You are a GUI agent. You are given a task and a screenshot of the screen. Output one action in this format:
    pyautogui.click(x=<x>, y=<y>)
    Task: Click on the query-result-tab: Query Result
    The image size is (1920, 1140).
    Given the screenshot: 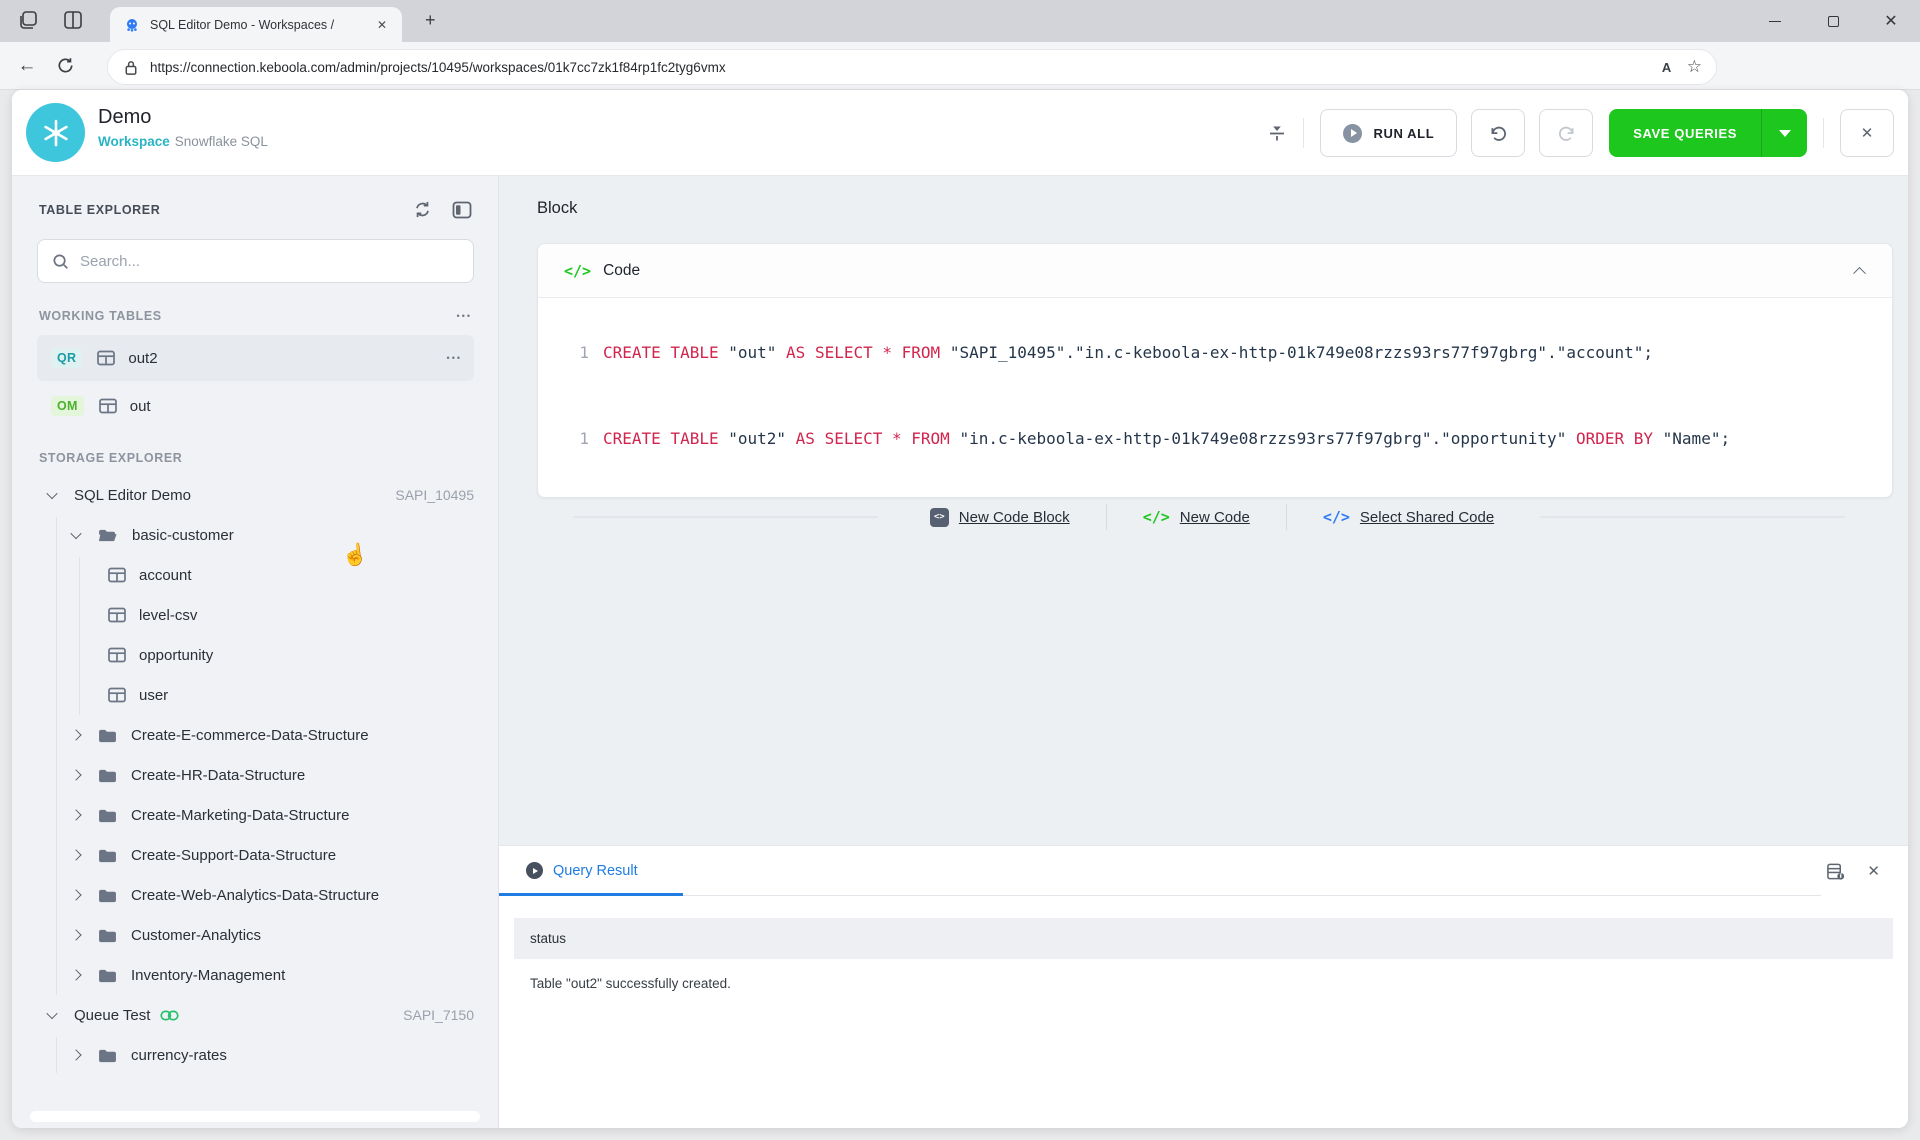 What is the action you would take?
    pyautogui.click(x=591, y=871)
    